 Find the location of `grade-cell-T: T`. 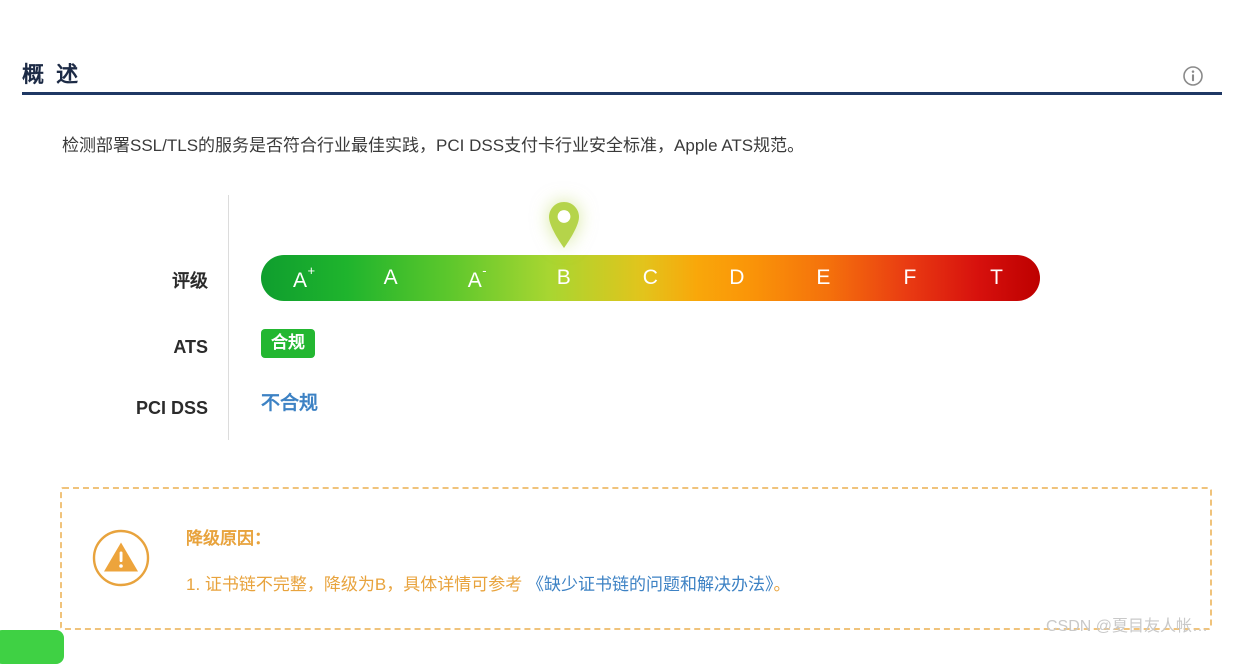

grade-cell-T: T is located at coordinates (997, 277).